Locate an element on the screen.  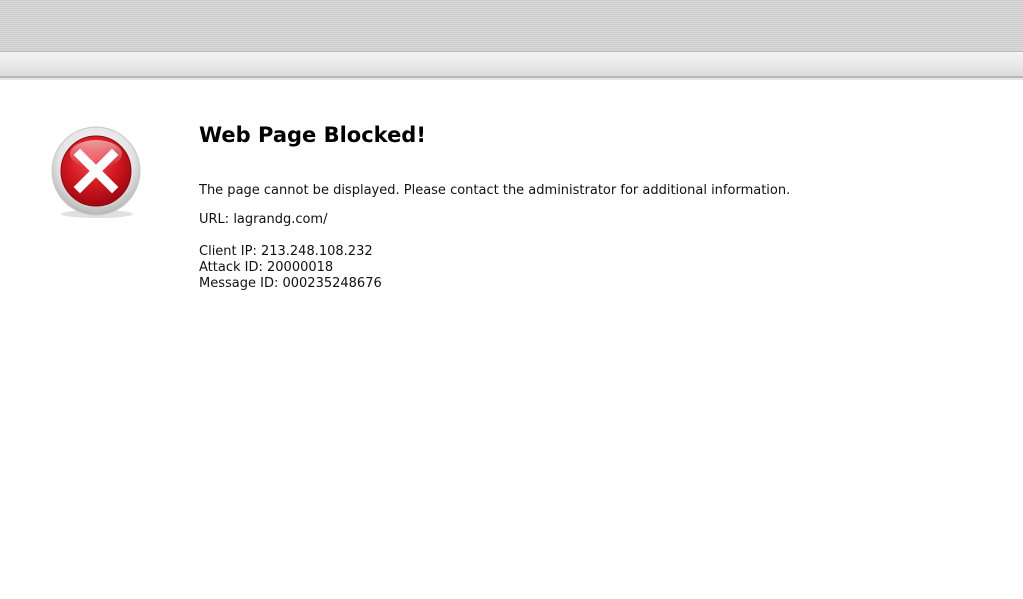
header-sub-bar is located at coordinates (511, 65).